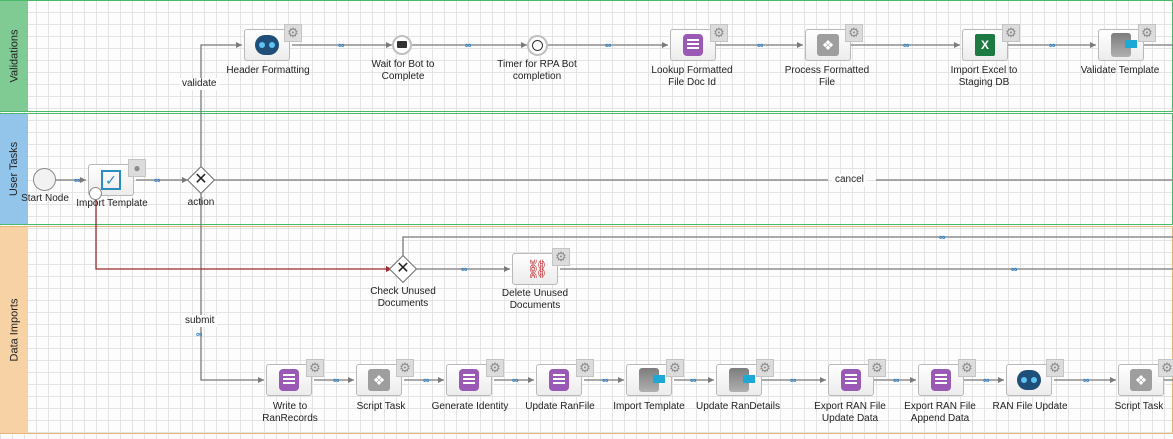  What do you see at coordinates (984, 76) in the screenshot?
I see `label-import-excel-staging: Import Excel to Staging DB` at bounding box center [984, 76].